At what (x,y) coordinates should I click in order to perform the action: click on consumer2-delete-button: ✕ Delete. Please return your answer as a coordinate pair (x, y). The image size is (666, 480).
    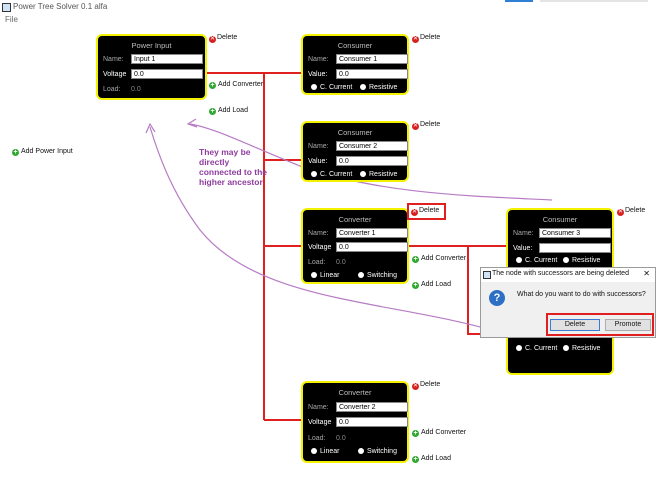
    Looking at the image, I should click on (426, 125).